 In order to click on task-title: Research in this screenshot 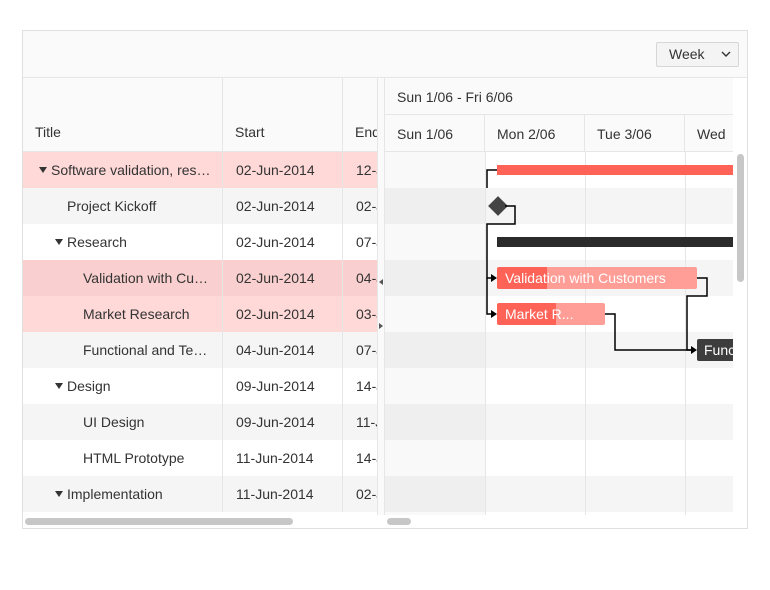, I will do `click(97, 242)`.